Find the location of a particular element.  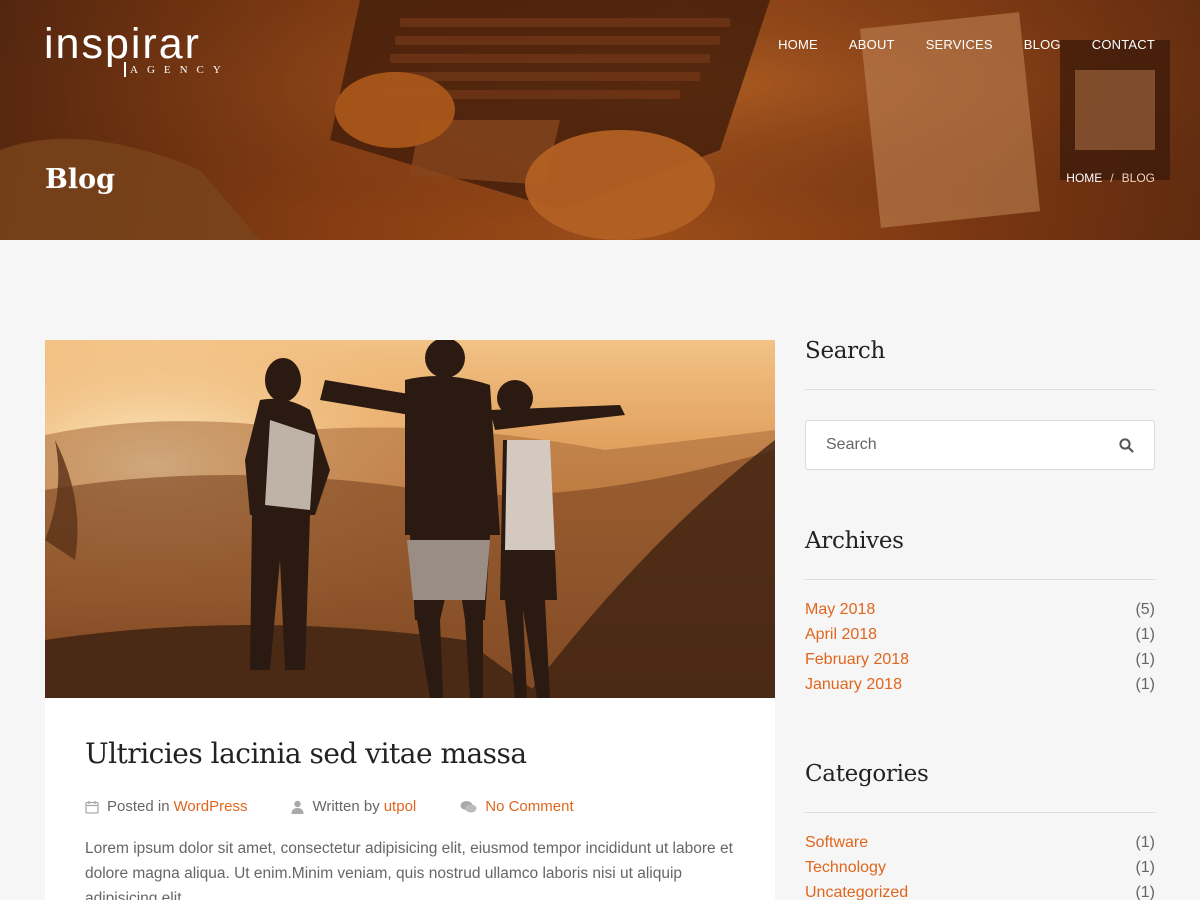

breadcrumb-current: BLOG is located at coordinates (1138, 178).